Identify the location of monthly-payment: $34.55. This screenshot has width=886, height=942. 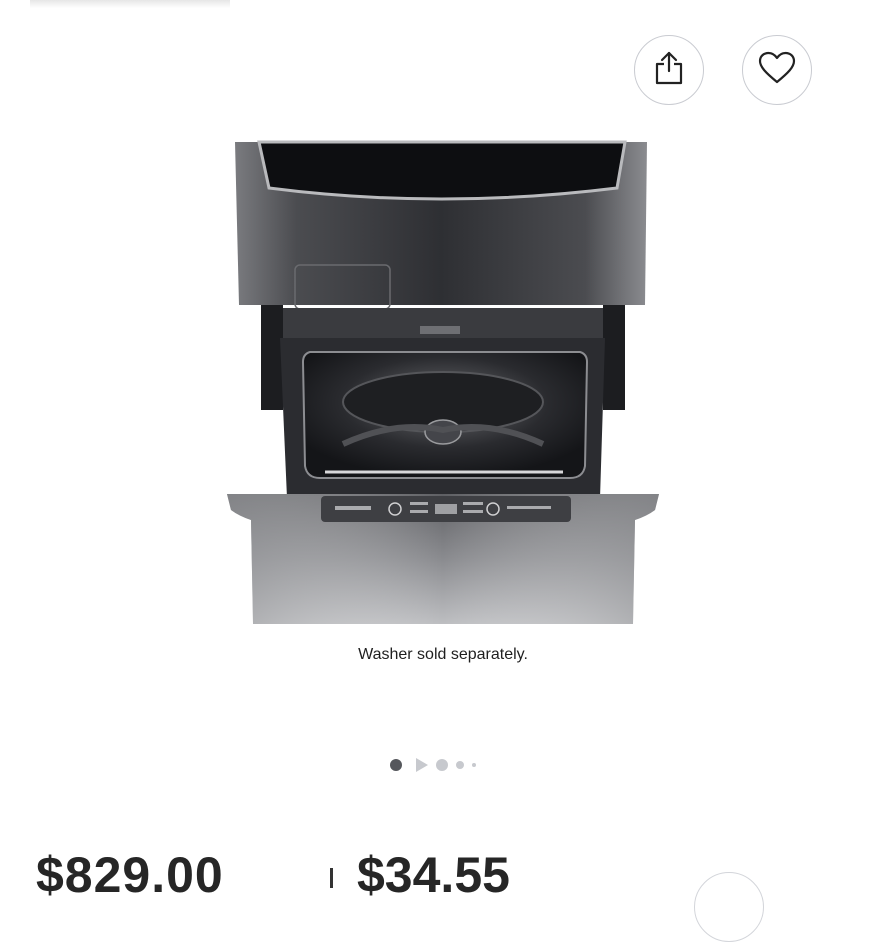
(433, 875).